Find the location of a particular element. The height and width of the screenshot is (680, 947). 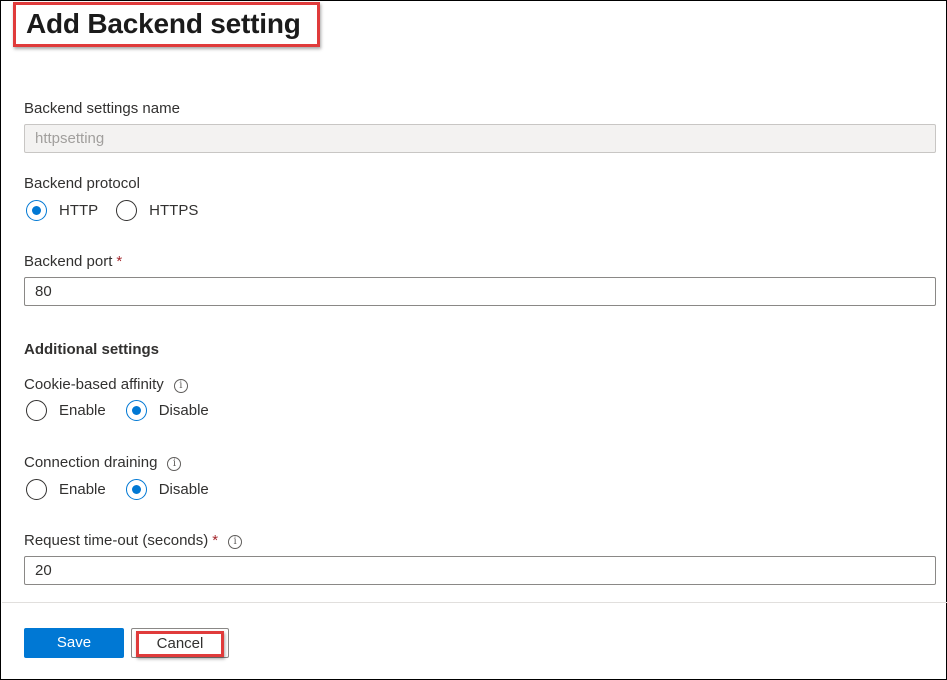

save-button: Save is located at coordinates (74, 643).